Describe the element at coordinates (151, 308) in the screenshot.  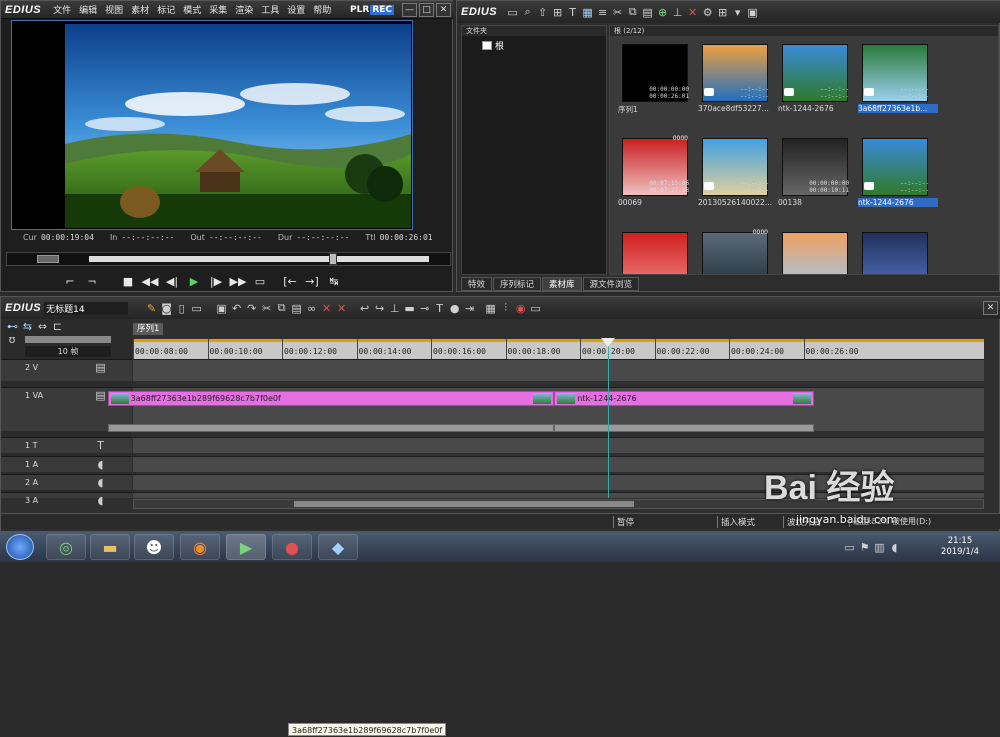
I see `new-project-icon: ✎` at that location.